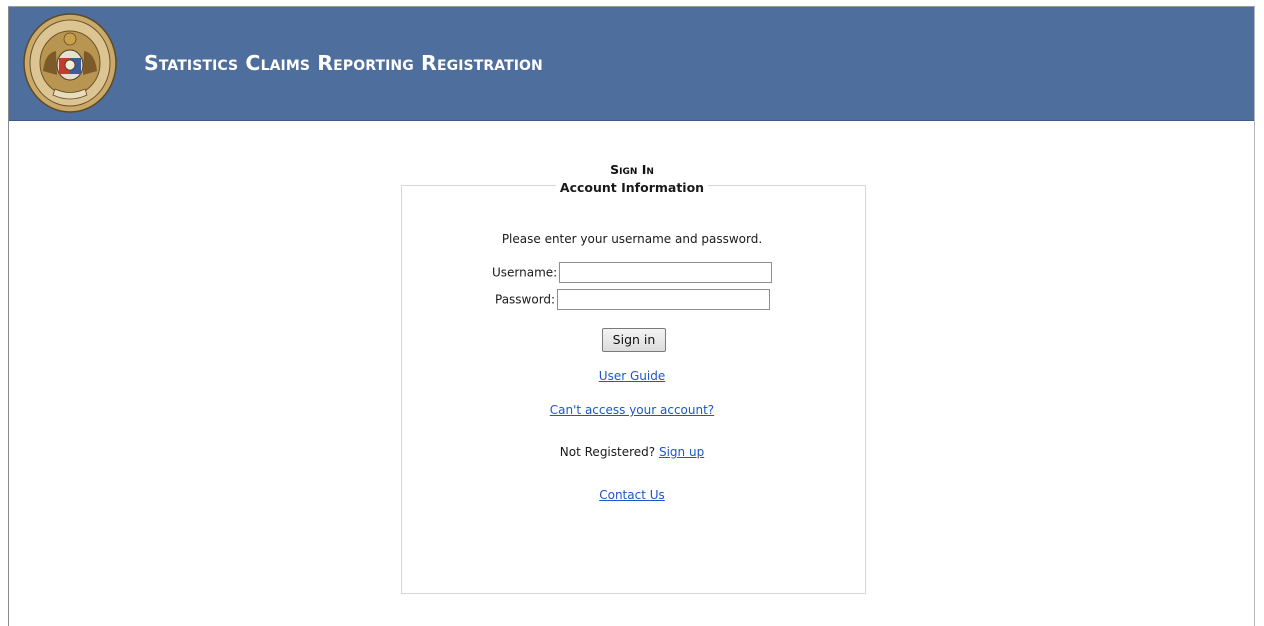  What do you see at coordinates (343, 63) in the screenshot?
I see `page-title: Statistics Claims Reporting Registration` at bounding box center [343, 63].